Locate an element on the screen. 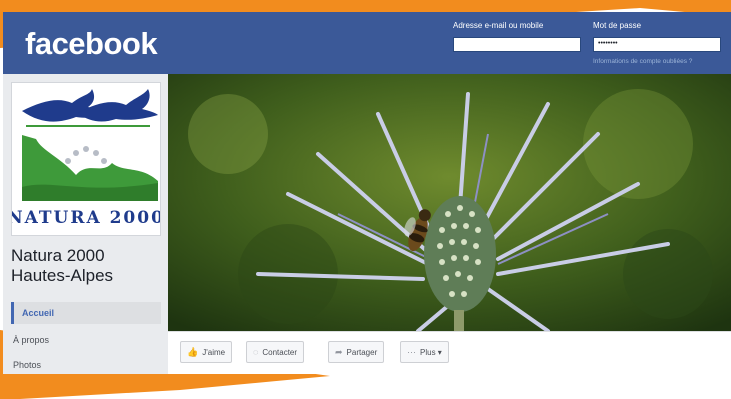  like-button: 👍 J'aime is located at coordinates (206, 352).